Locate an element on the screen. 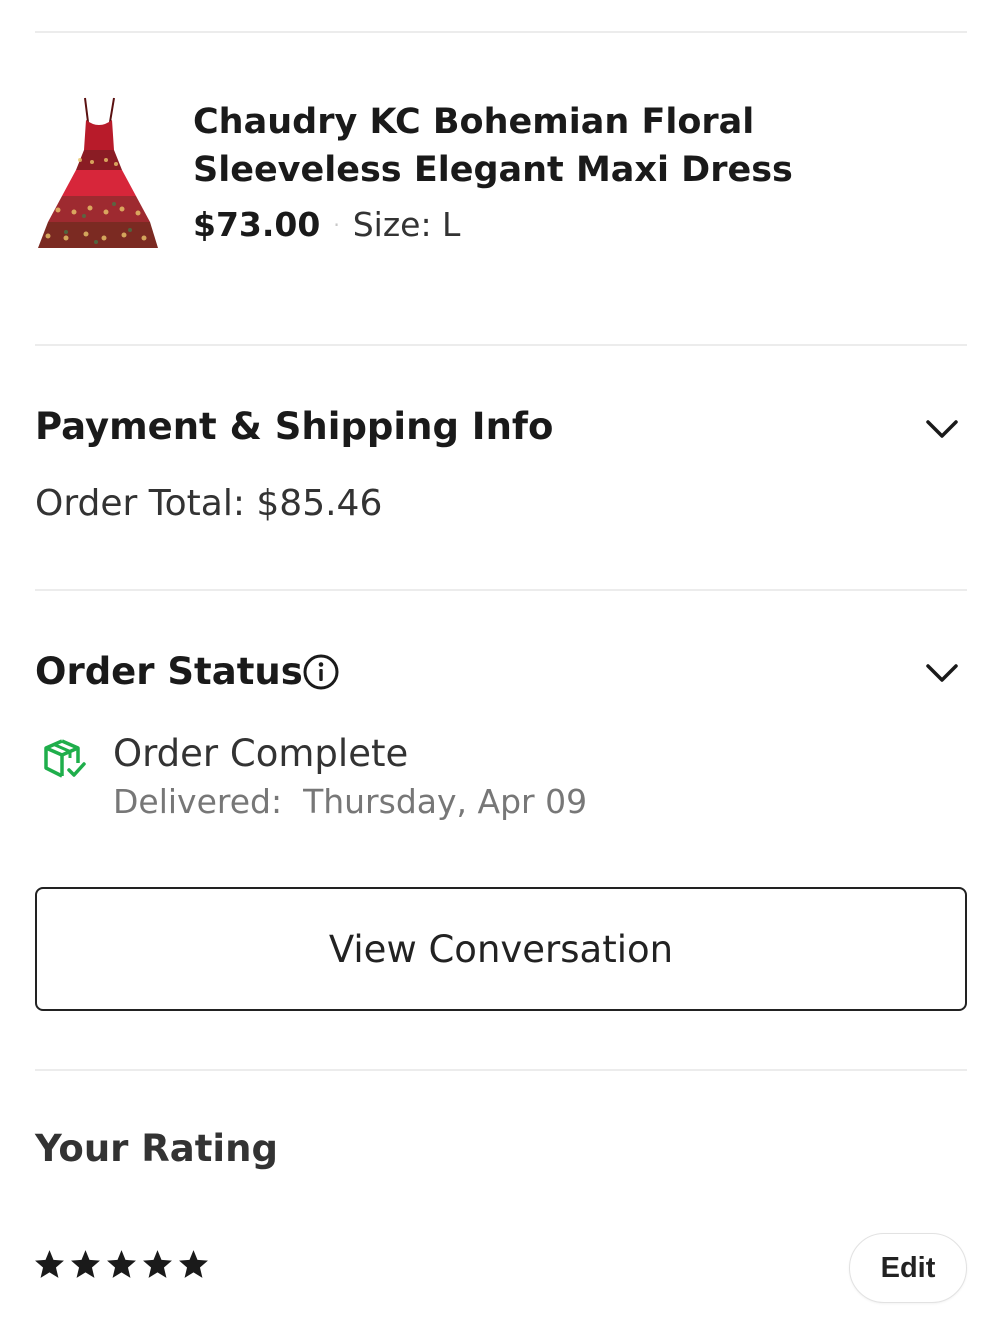 The image size is (1000, 1329). view-conversation-button: View Conversation is located at coordinates (501, 949).